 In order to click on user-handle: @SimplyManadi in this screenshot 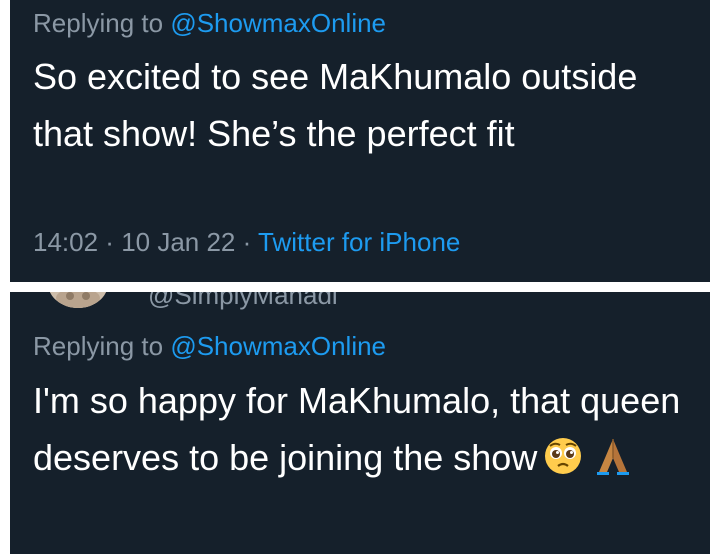, I will do `click(243, 301)`.